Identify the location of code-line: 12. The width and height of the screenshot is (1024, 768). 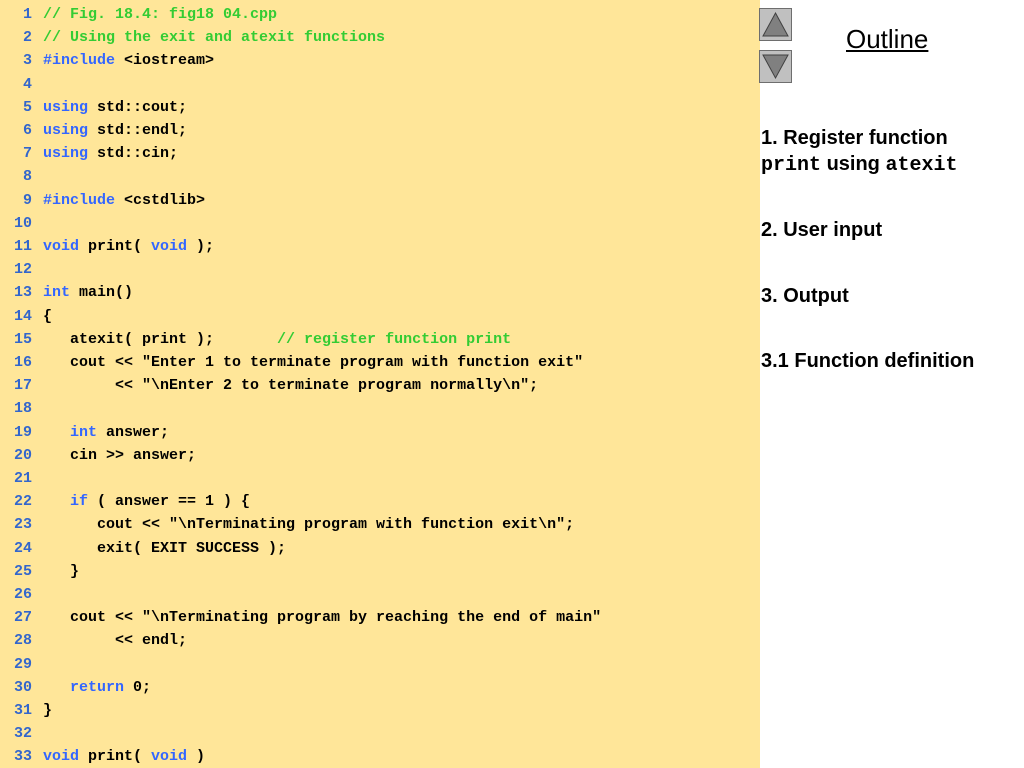
(21, 269).